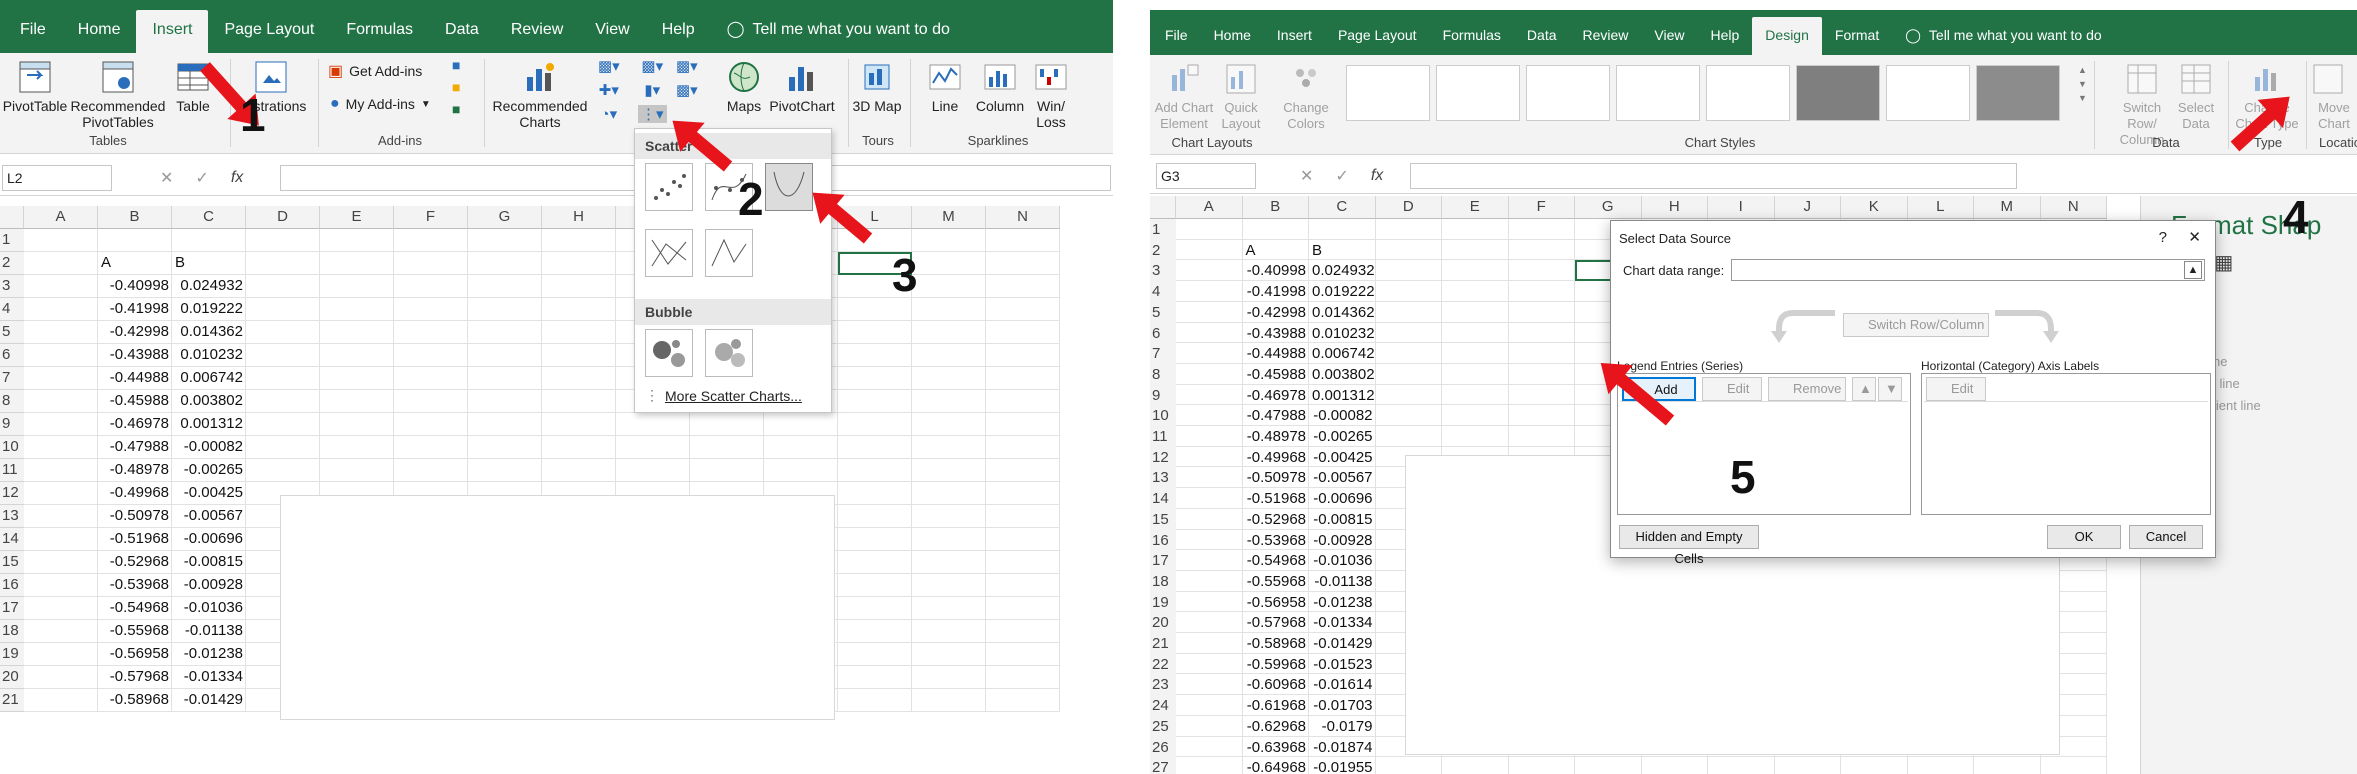 Image resolution: width=2357 pixels, height=774 pixels. Describe the element at coordinates (557, 607) in the screenshot. I see `chart-area` at that location.